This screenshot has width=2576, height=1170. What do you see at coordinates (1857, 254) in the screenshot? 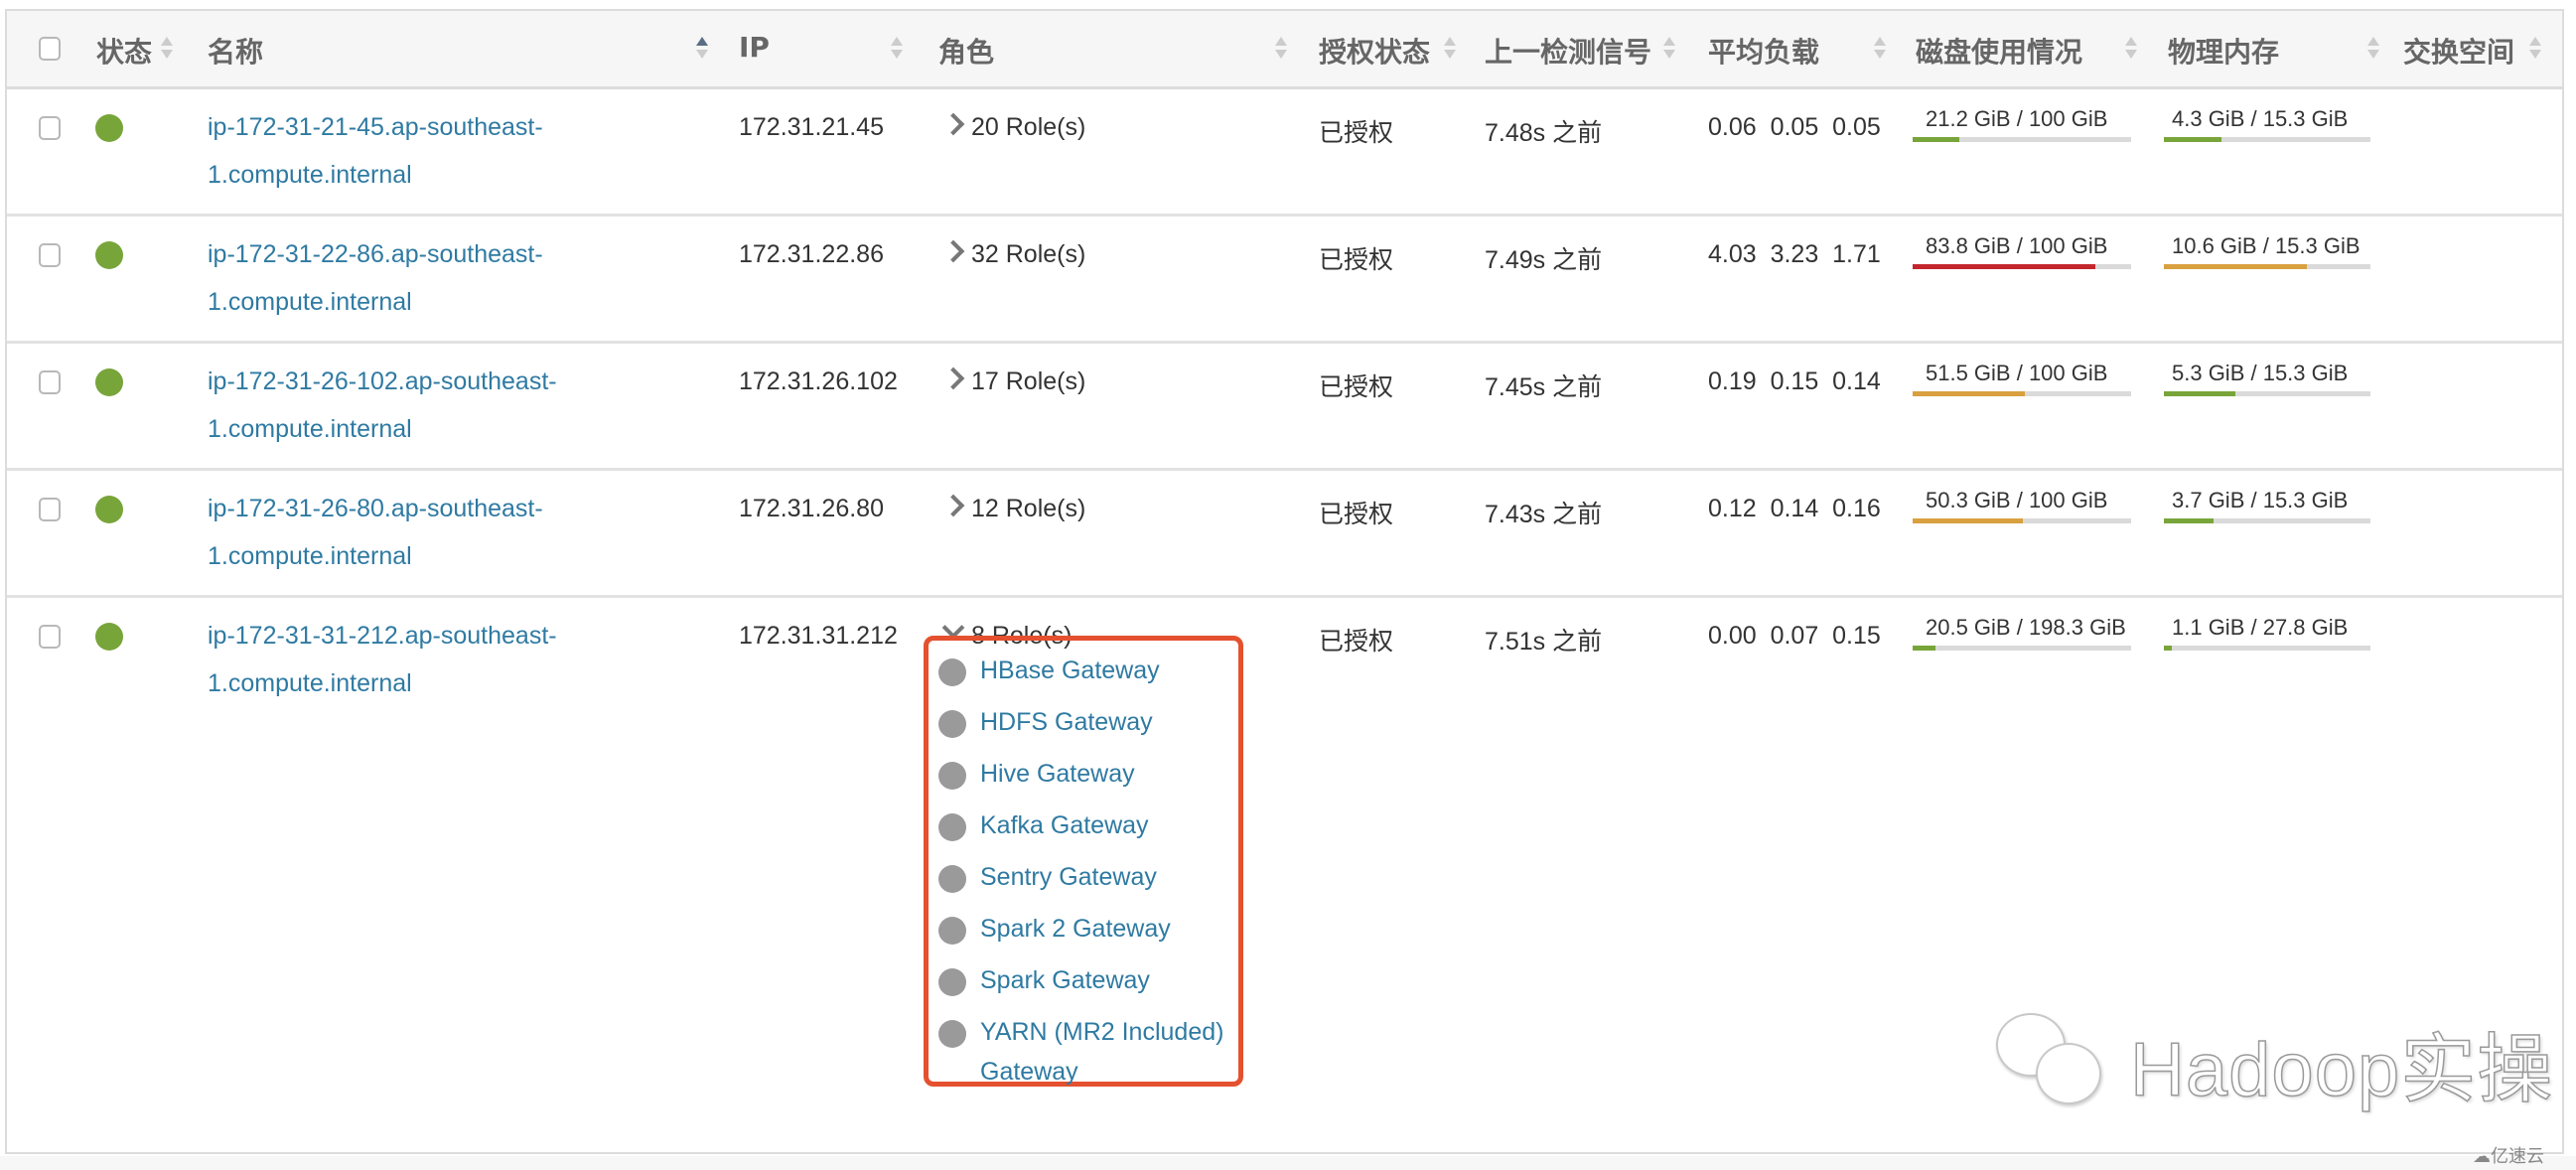
I see `load-15min: 1.71` at bounding box center [1857, 254].